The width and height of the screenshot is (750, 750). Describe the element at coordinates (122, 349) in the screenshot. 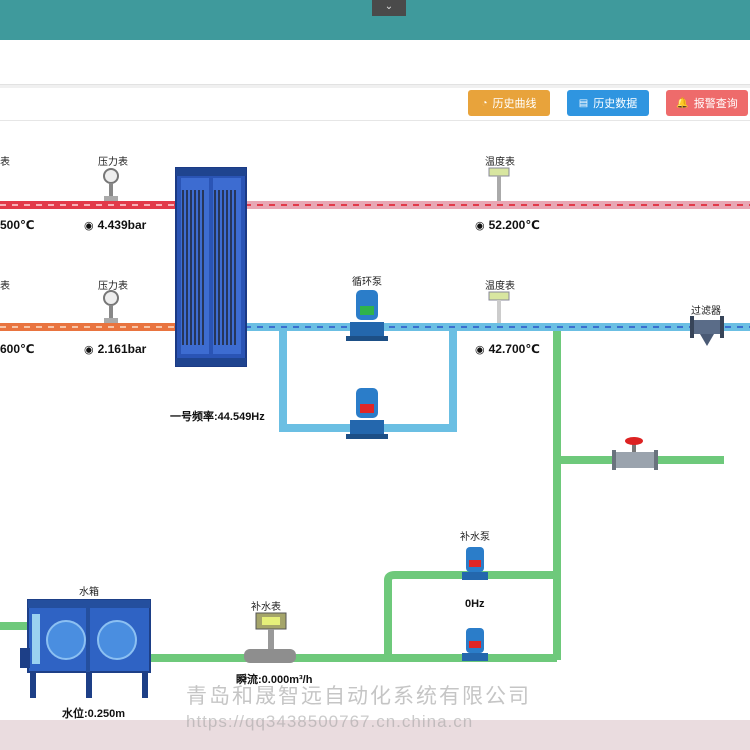

I see `pressure-2-reading: 2.161bar` at that location.